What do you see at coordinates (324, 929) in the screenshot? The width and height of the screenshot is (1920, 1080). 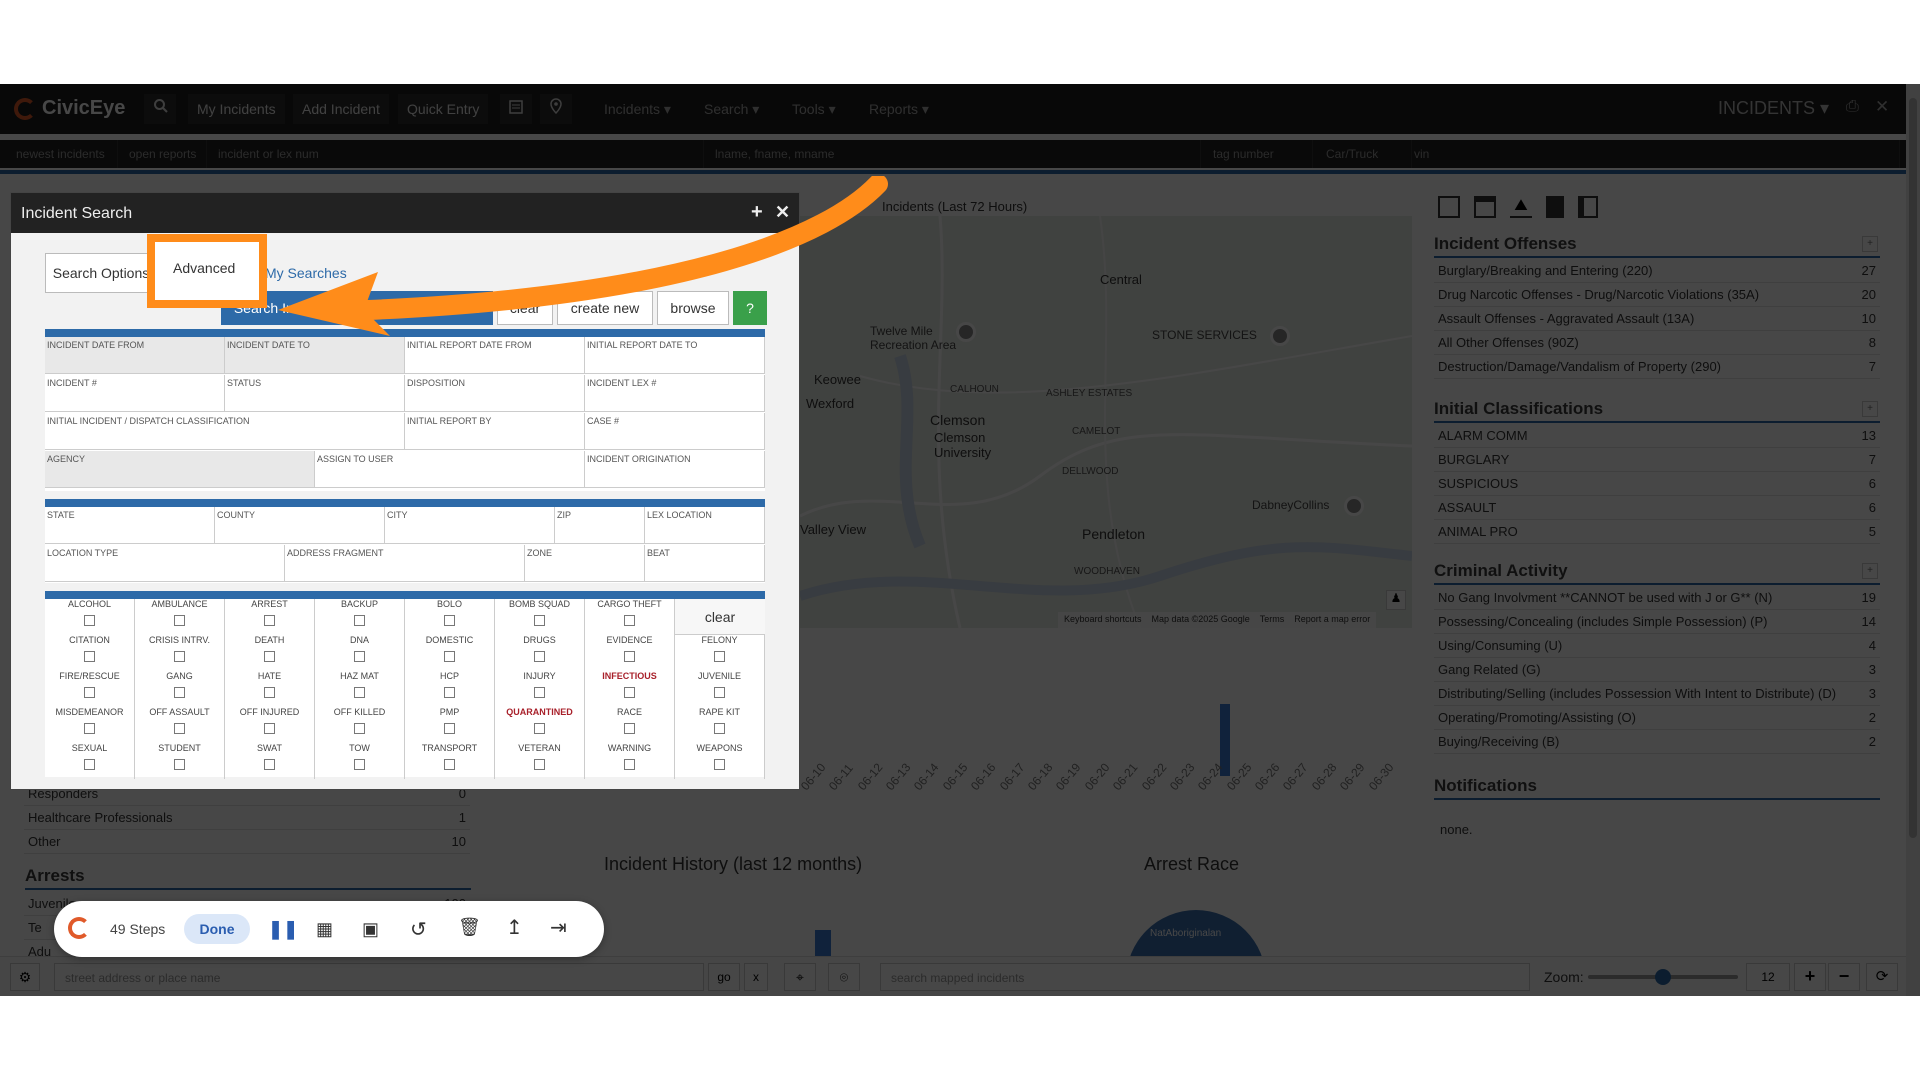 I see `blur-icon: ▦` at bounding box center [324, 929].